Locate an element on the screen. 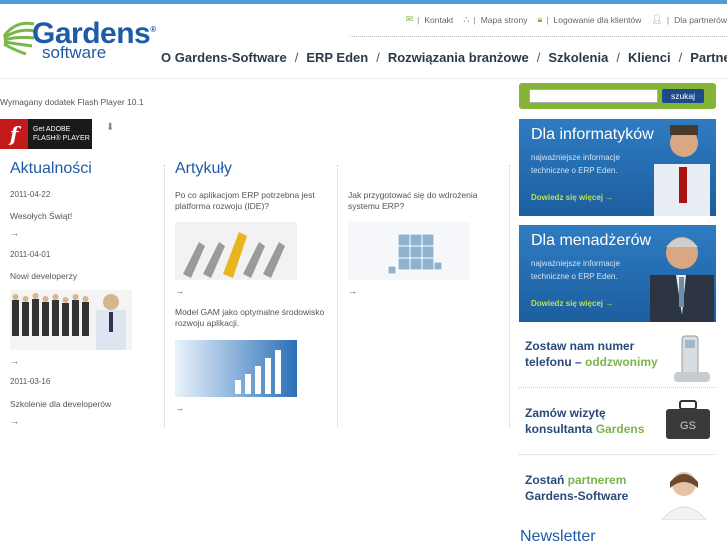 The height and width of the screenshot is (545, 727). it-person-photo is located at coordinates (682, 170).